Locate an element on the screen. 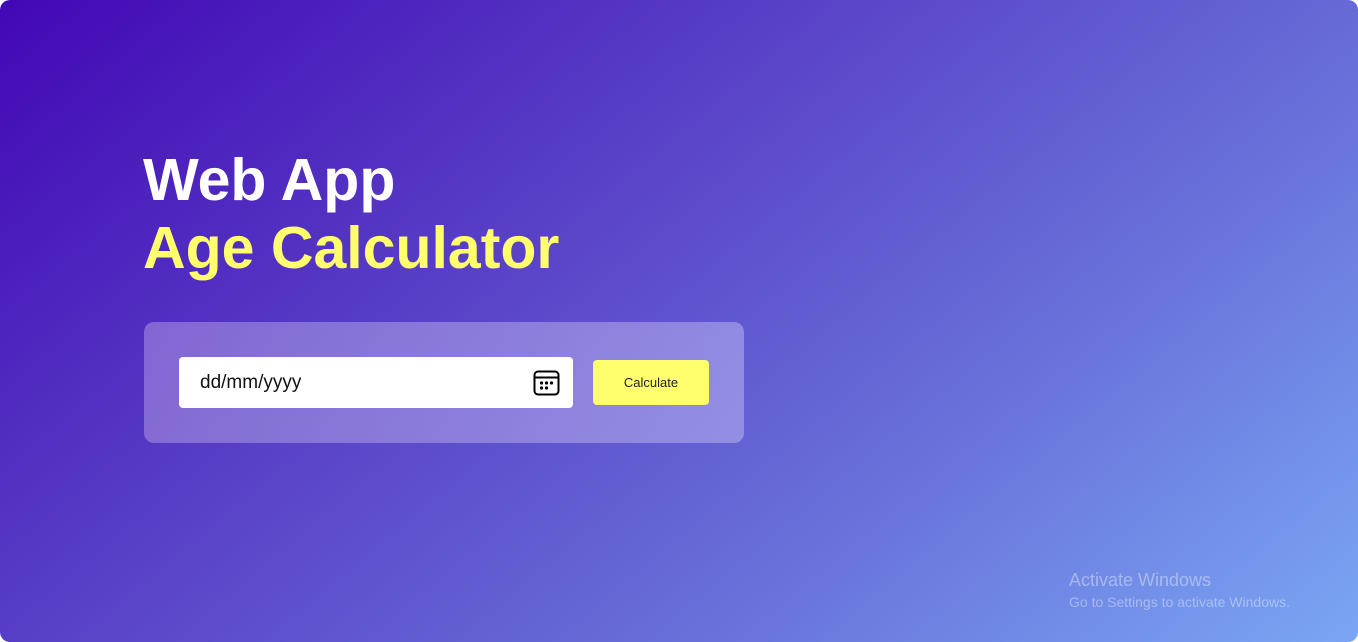 The image size is (1358, 642). title-line-age-calculator: Age Calculator is located at coordinates (351, 248).